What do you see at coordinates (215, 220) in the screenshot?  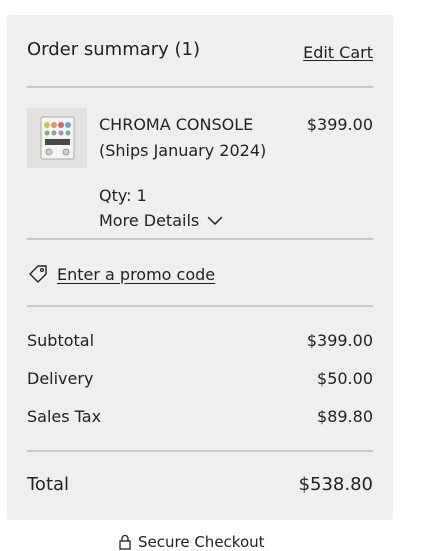 I see `chevron-down-icon` at bounding box center [215, 220].